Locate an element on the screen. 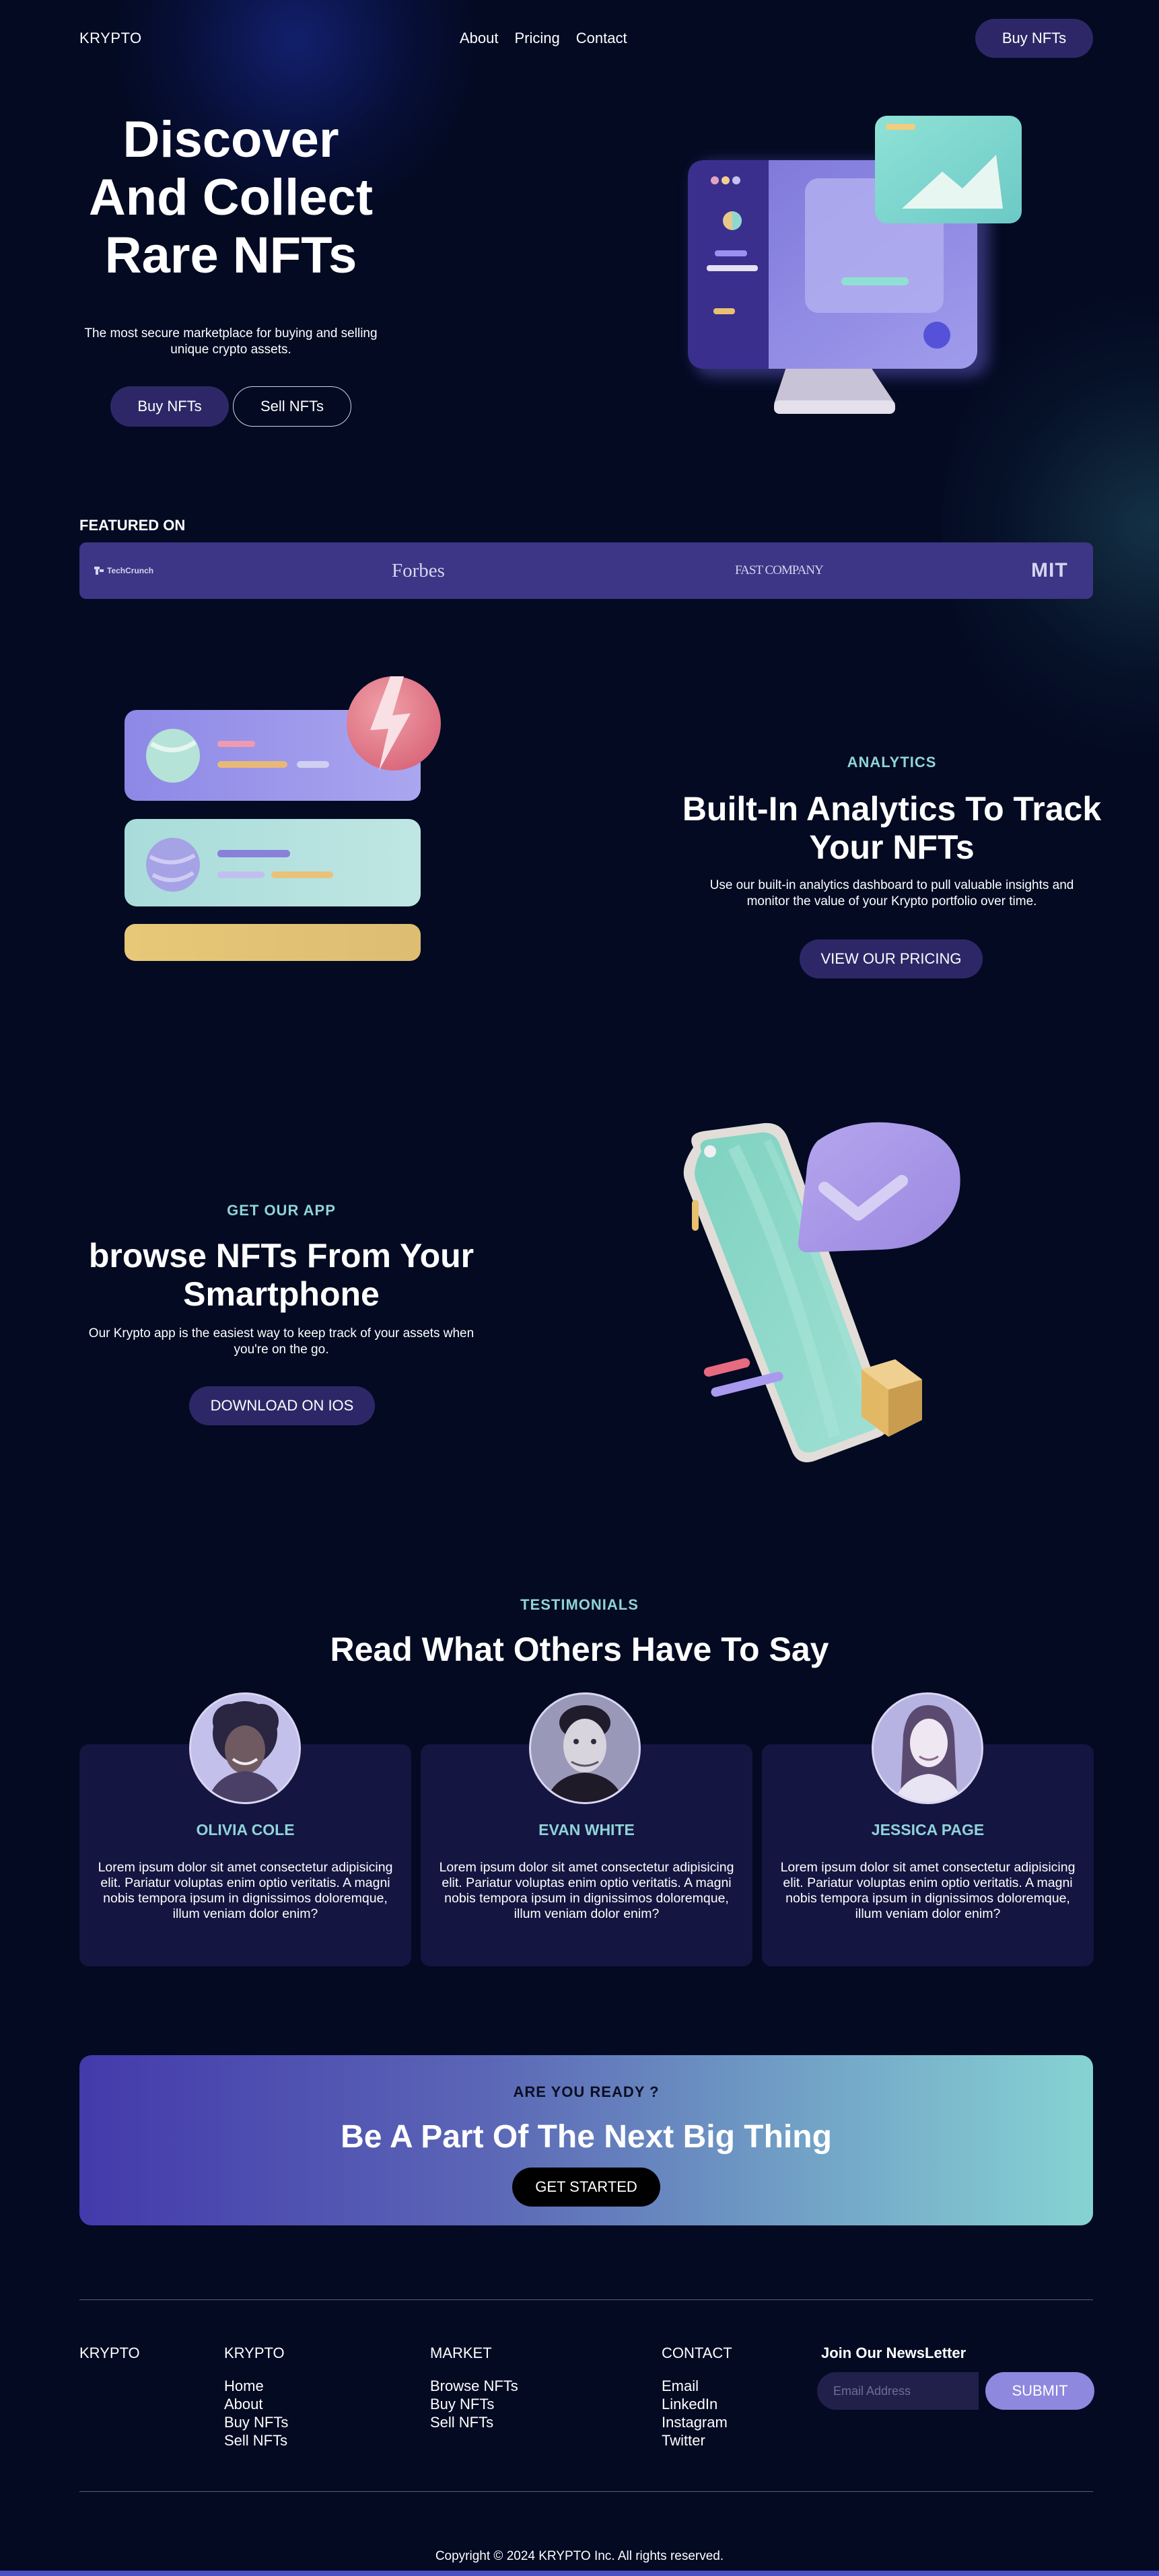 Image resolution: width=1159 pixels, height=2576 pixels. main-nav: About Pricing Contact is located at coordinates (543, 38).